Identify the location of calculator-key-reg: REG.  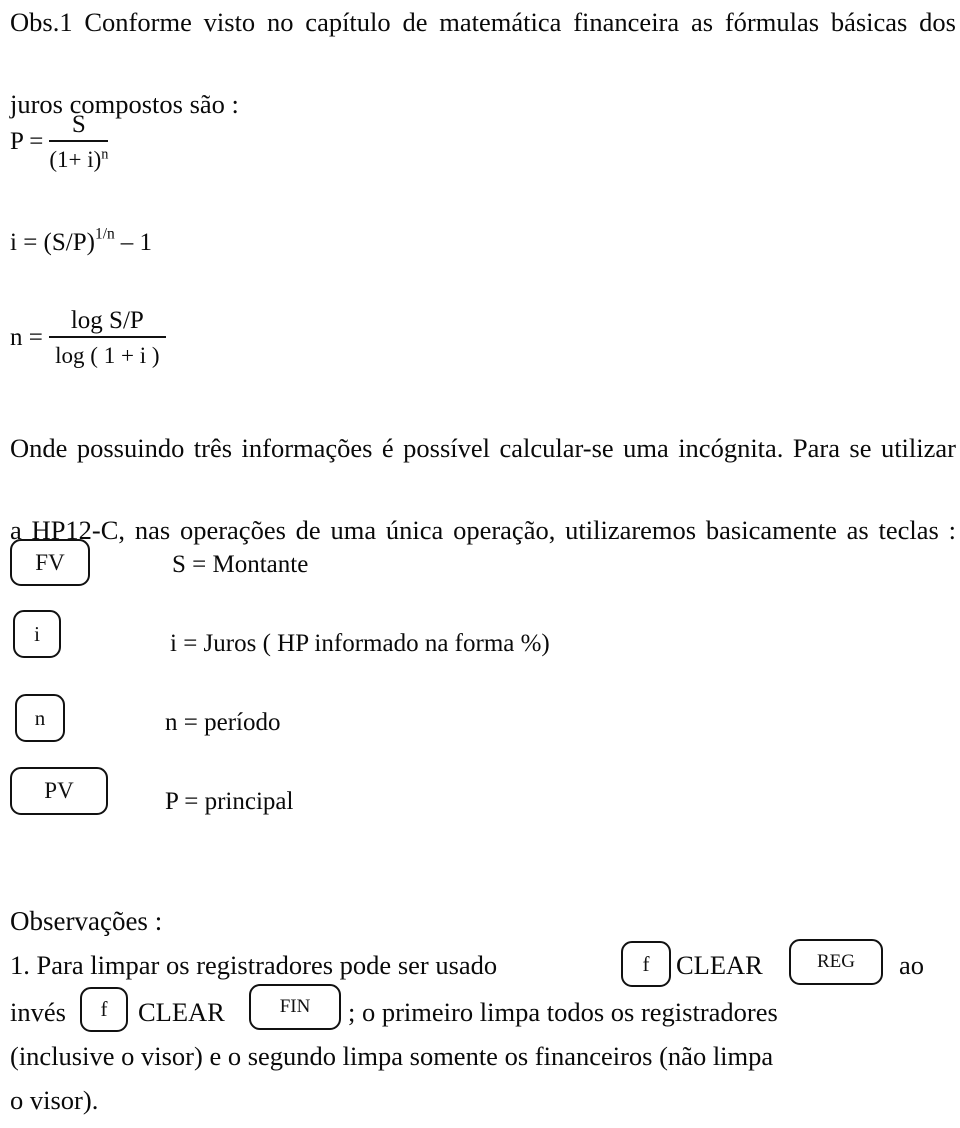
(836, 962).